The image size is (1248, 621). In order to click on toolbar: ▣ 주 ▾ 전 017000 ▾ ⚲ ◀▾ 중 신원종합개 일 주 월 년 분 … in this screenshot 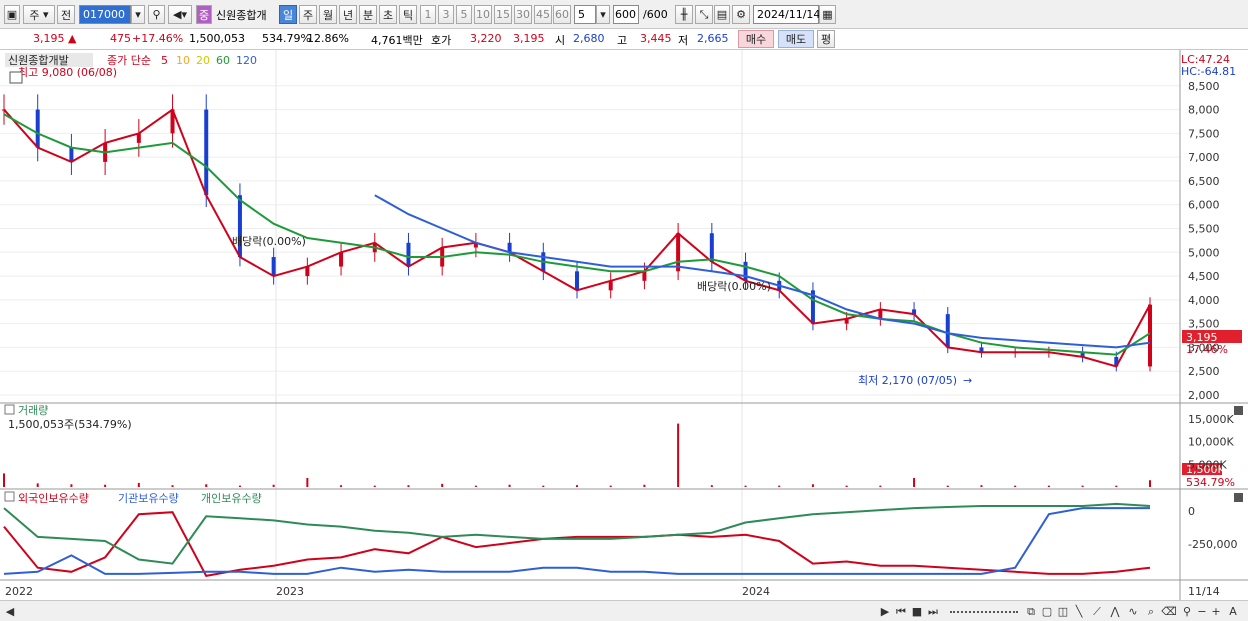, I will do `click(624, 14)`.